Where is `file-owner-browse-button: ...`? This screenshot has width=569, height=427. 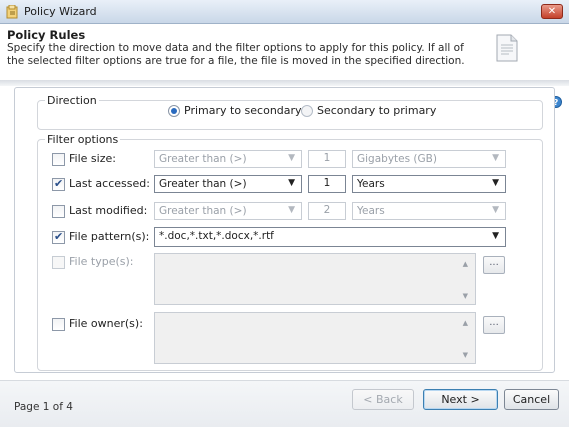 file-owner-browse-button: ... is located at coordinates (494, 325).